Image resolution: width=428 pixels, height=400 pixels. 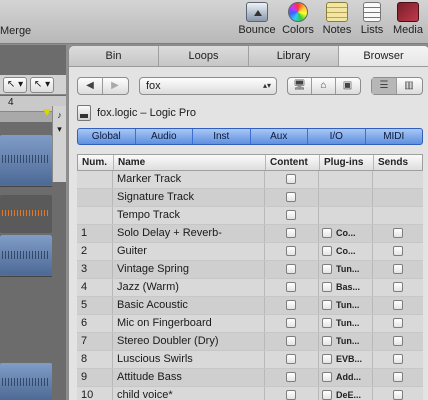 What do you see at coordinates (95, 233) in the screenshot?
I see `row-num: 1` at bounding box center [95, 233].